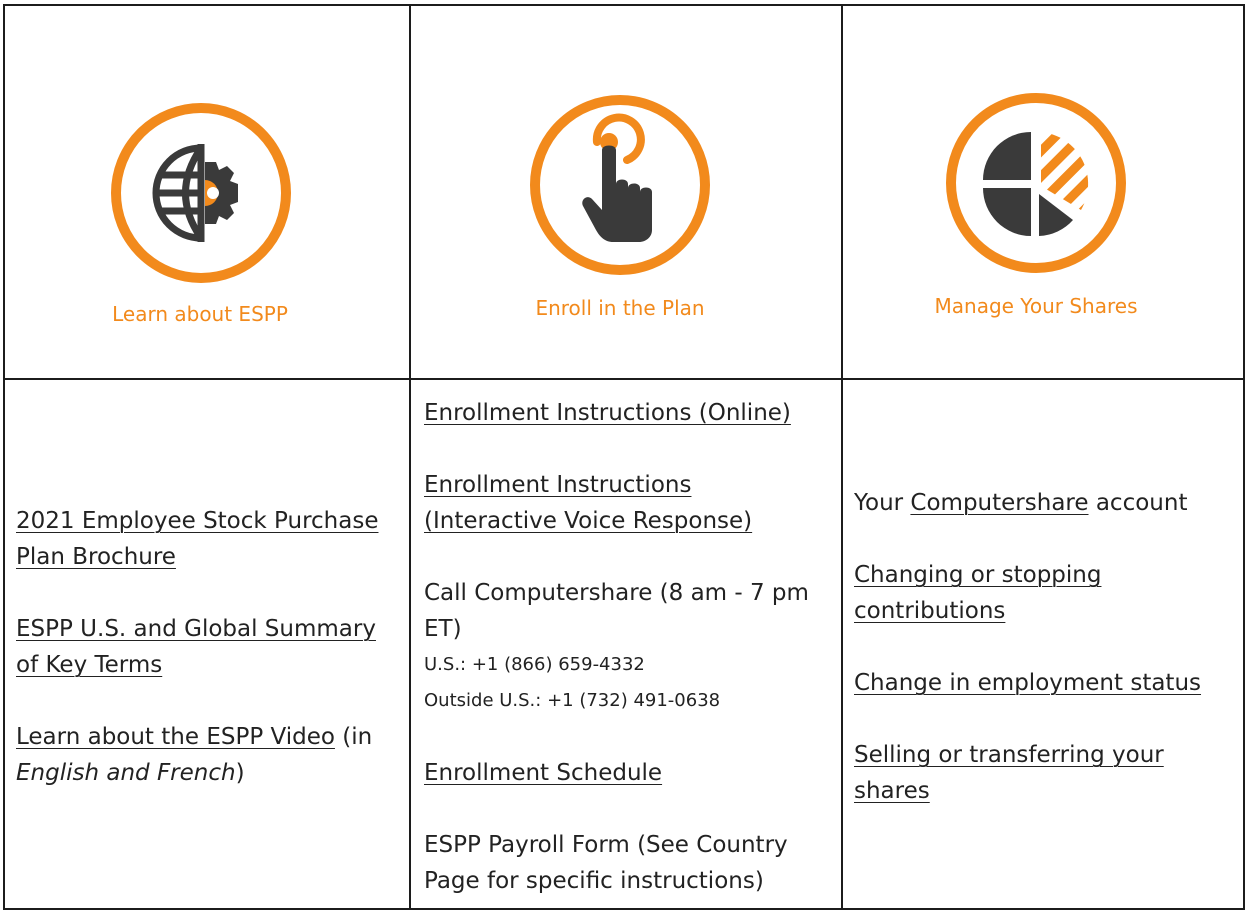 This screenshot has height=912, width=1246. Describe the element at coordinates (616, 611) in the screenshot. I see `call-computershare-text: Call Computershare (8 am - 7 pm ET)` at that location.